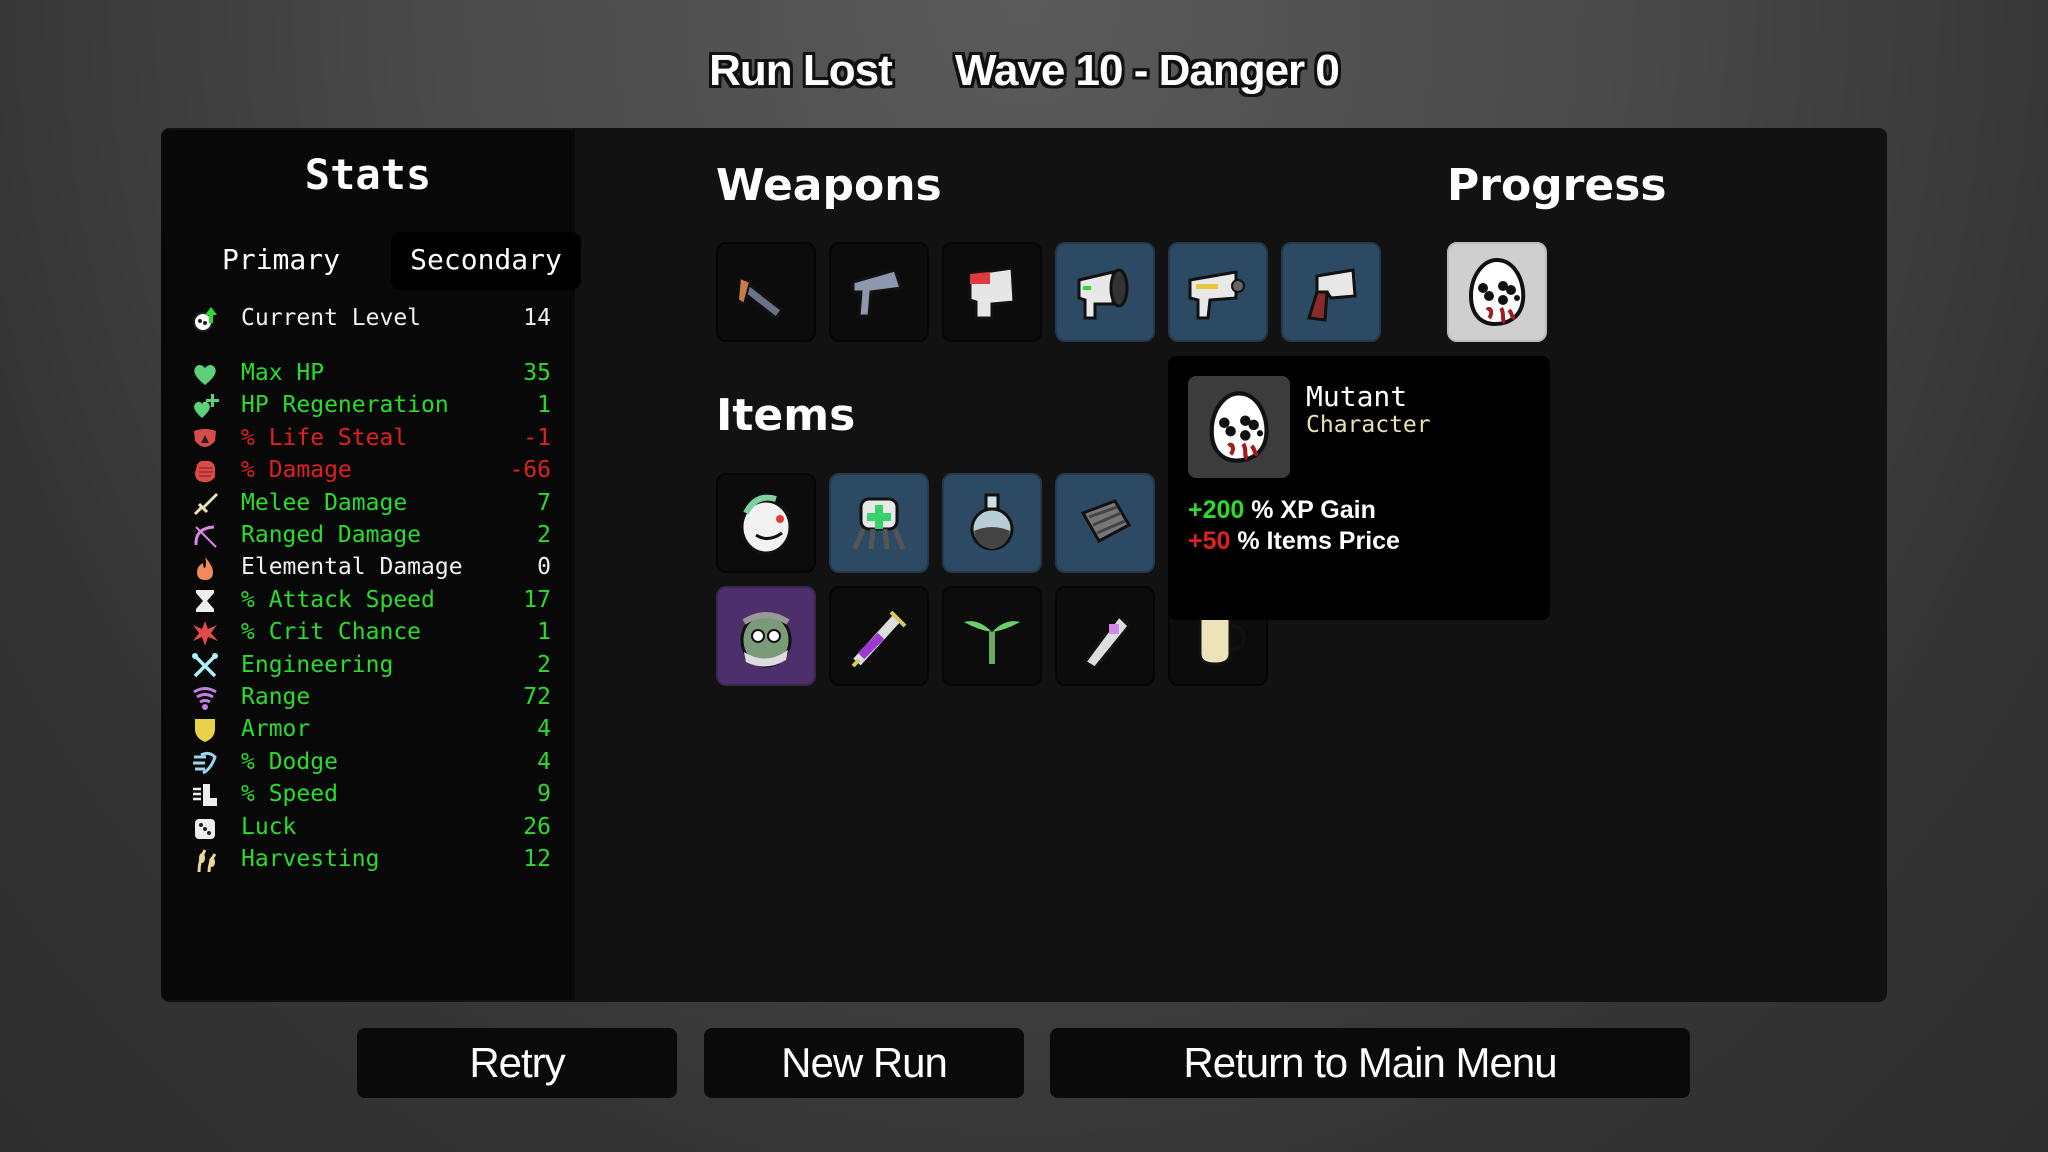 The height and width of the screenshot is (1152, 2048). Describe the element at coordinates (331, 318) in the screenshot. I see `stat-label: Current Level` at that location.